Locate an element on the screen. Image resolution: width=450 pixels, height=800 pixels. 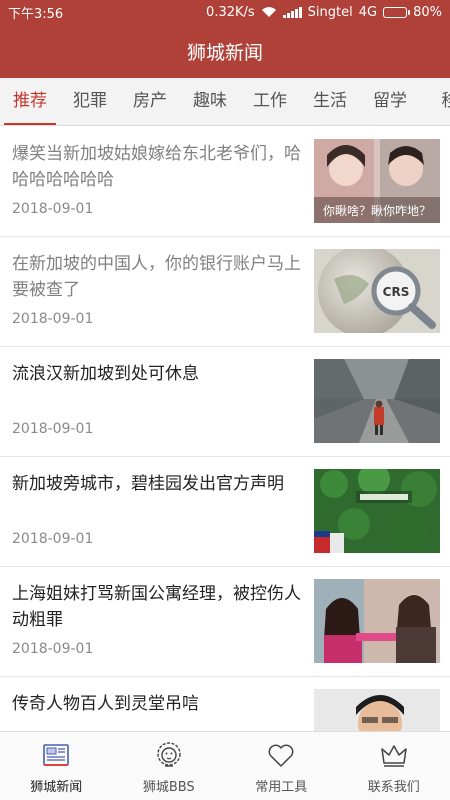
thumb-caption: CRS is located at coordinates (396, 292).